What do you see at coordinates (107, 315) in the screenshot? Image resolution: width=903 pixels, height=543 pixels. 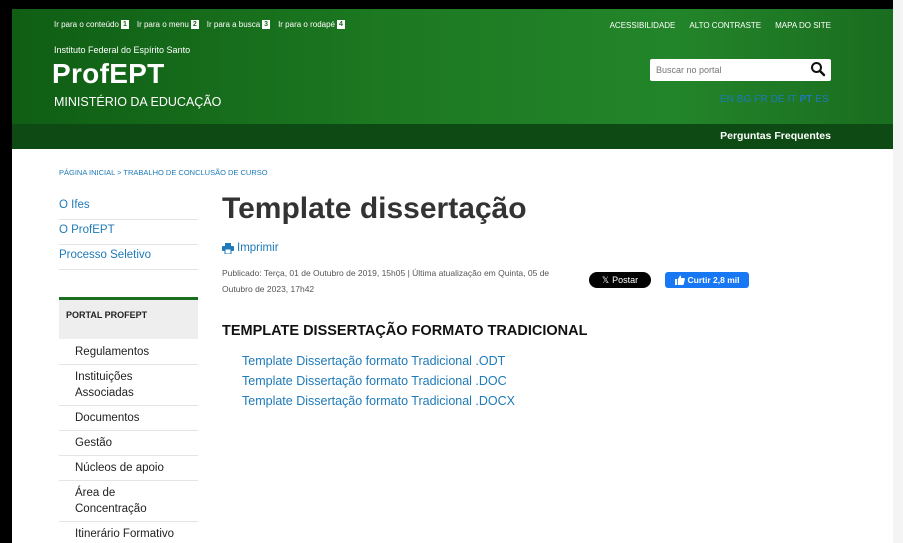 I see `portal-title: PORTAL PROFEPT` at bounding box center [107, 315].